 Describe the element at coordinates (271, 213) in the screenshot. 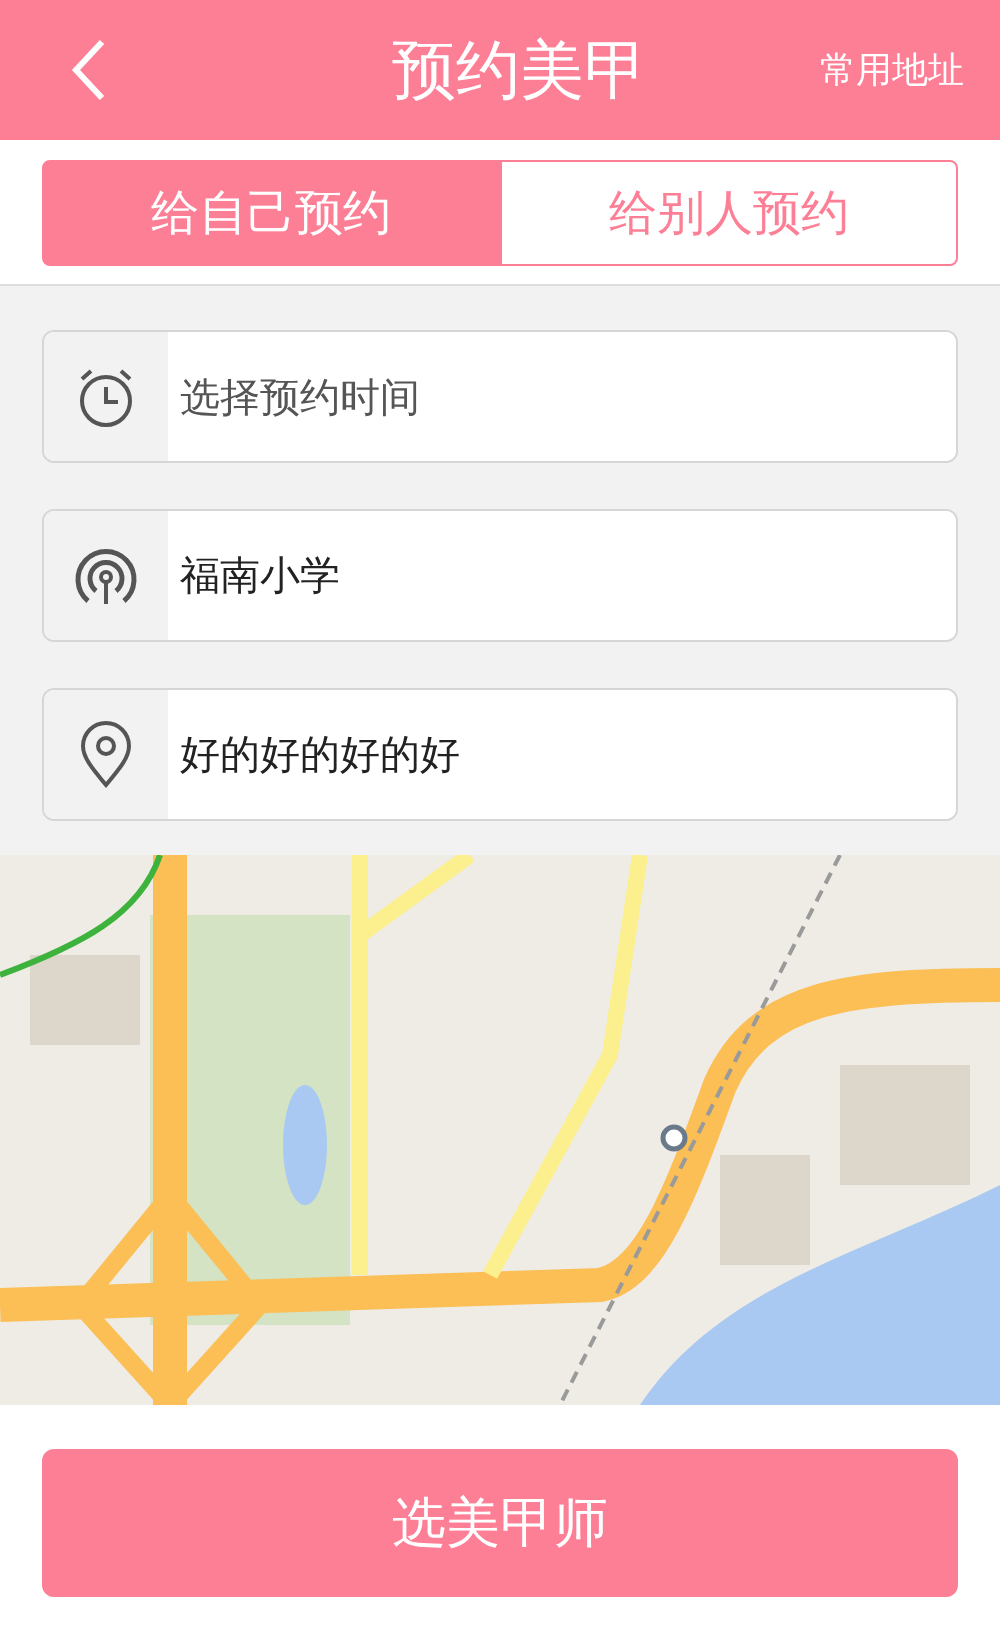

I see `tab: 给自己预约` at that location.